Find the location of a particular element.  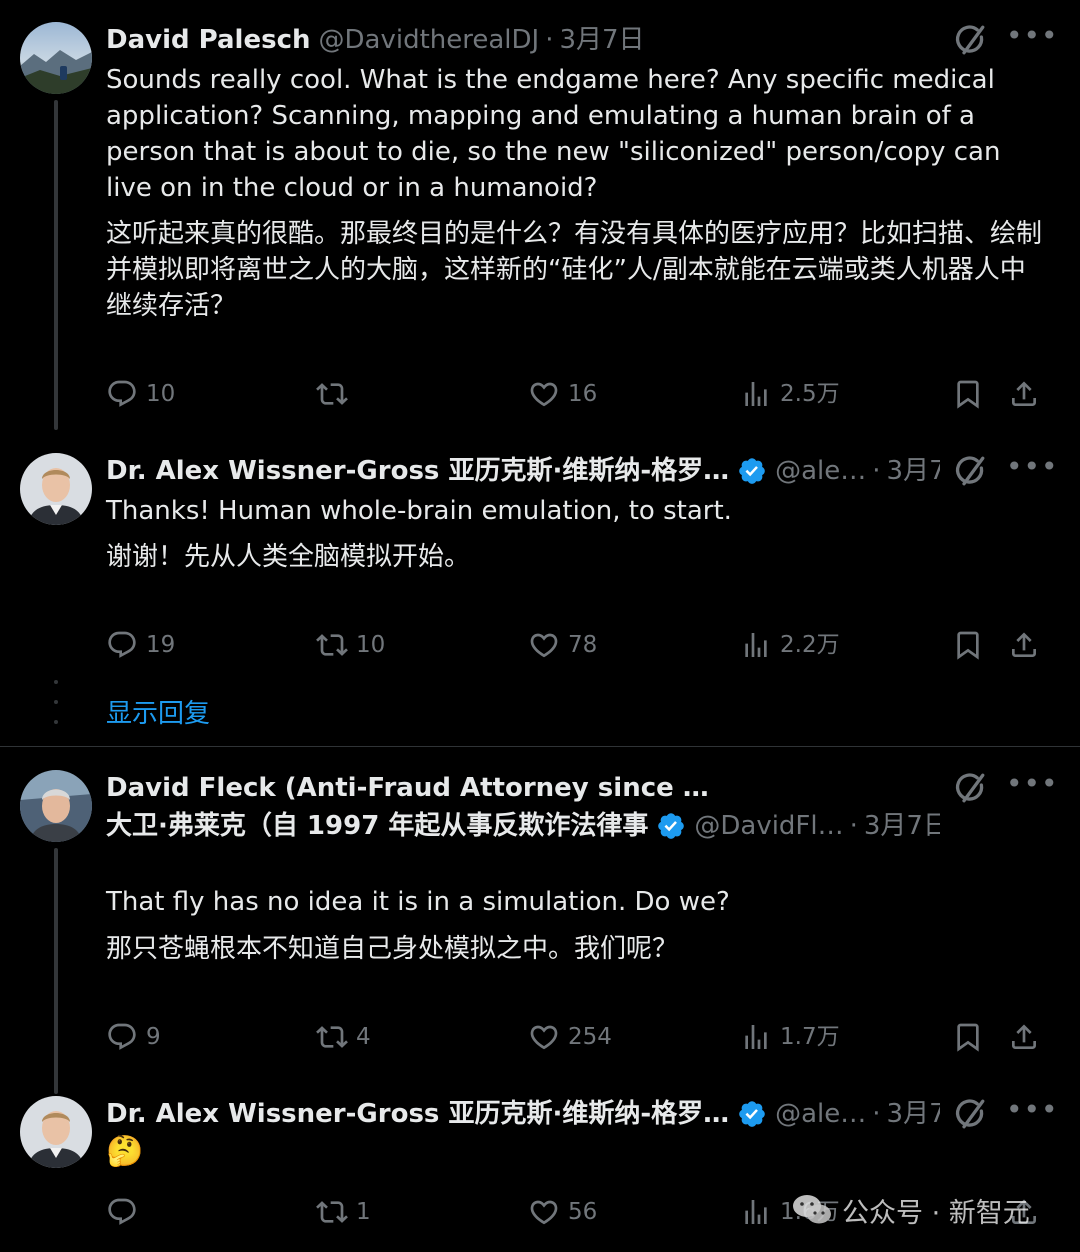

reply-button: 9 is located at coordinates (133, 1037).